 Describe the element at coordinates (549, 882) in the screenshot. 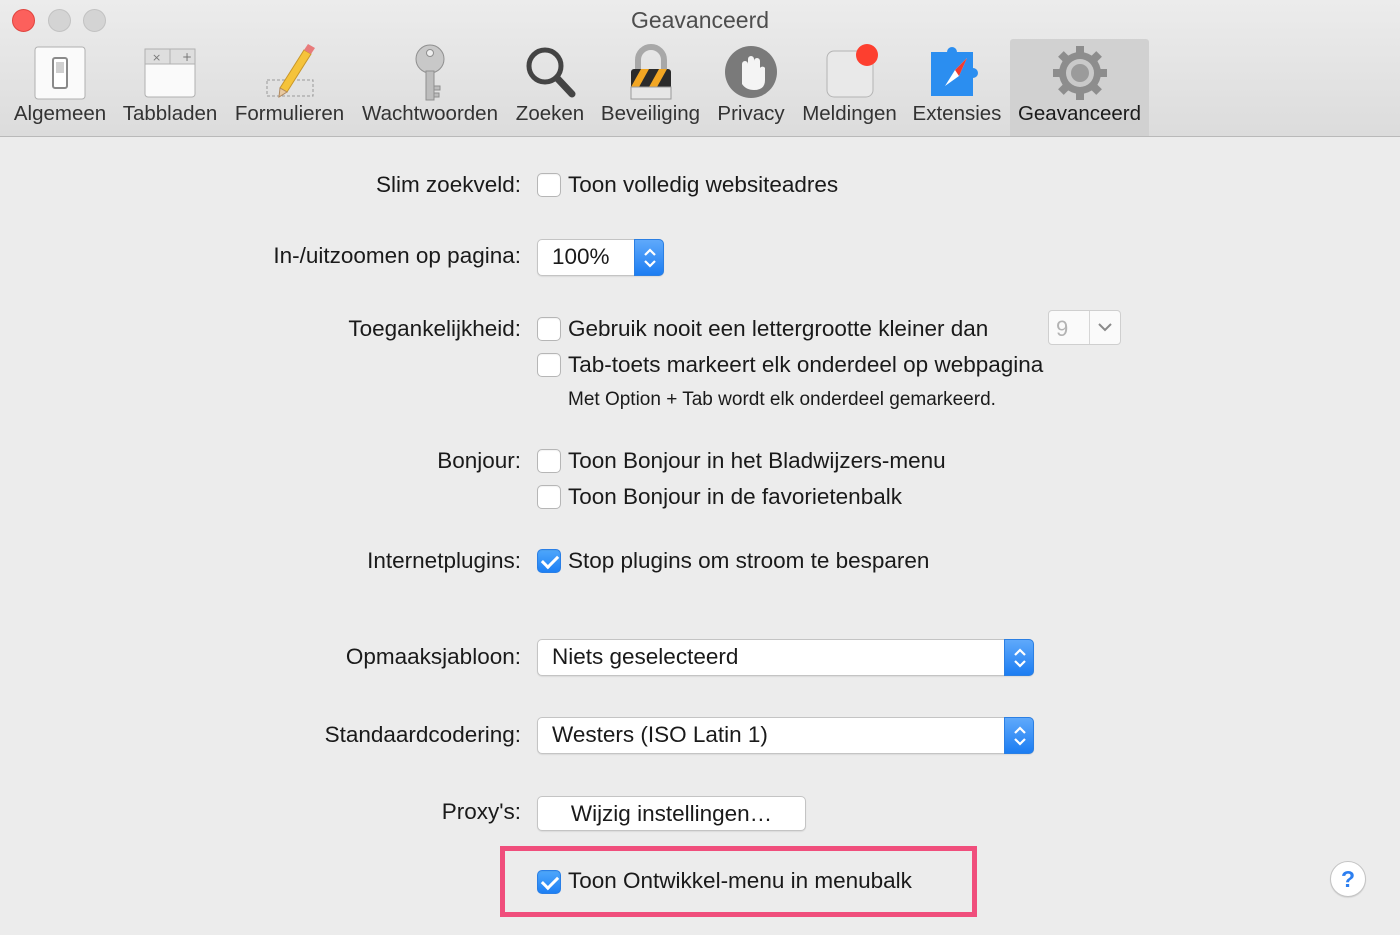

I see `develop-menu-checkbox` at that location.